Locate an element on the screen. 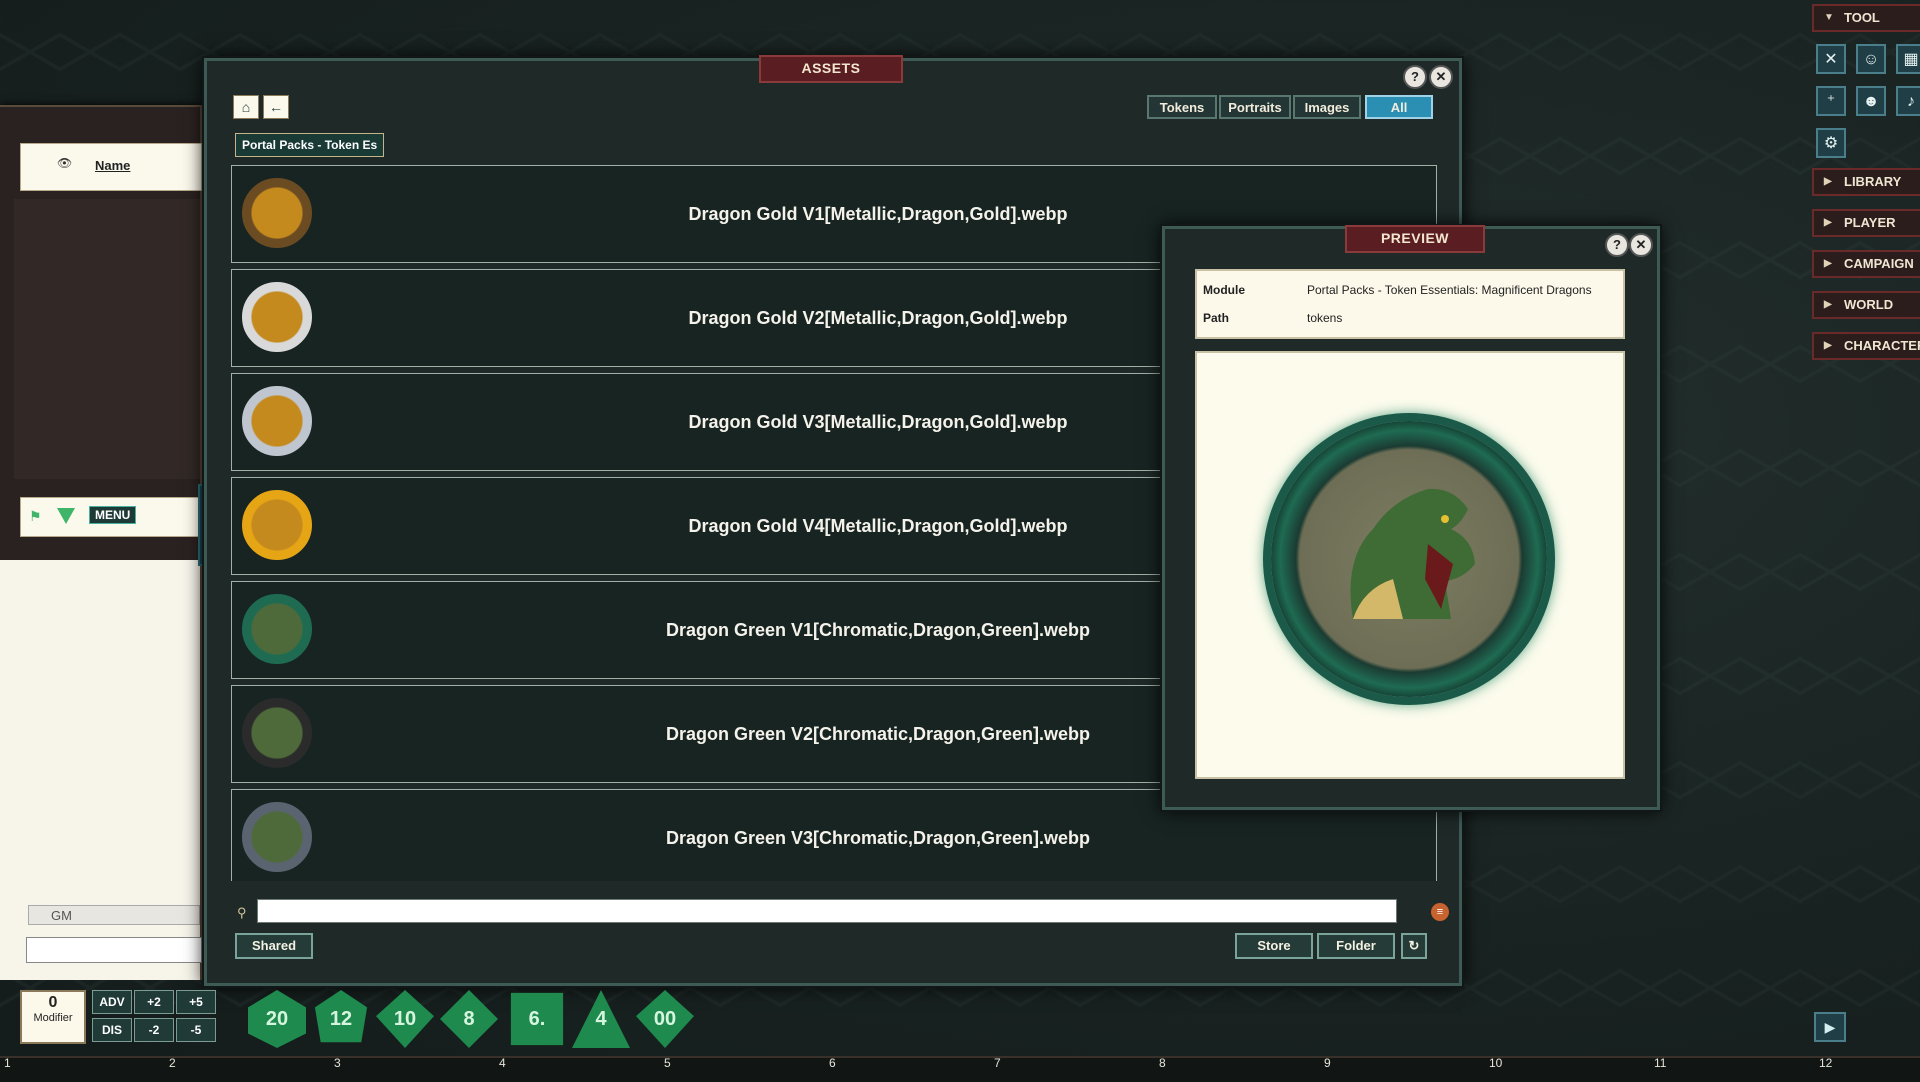  store-button: Store is located at coordinates (1274, 946).